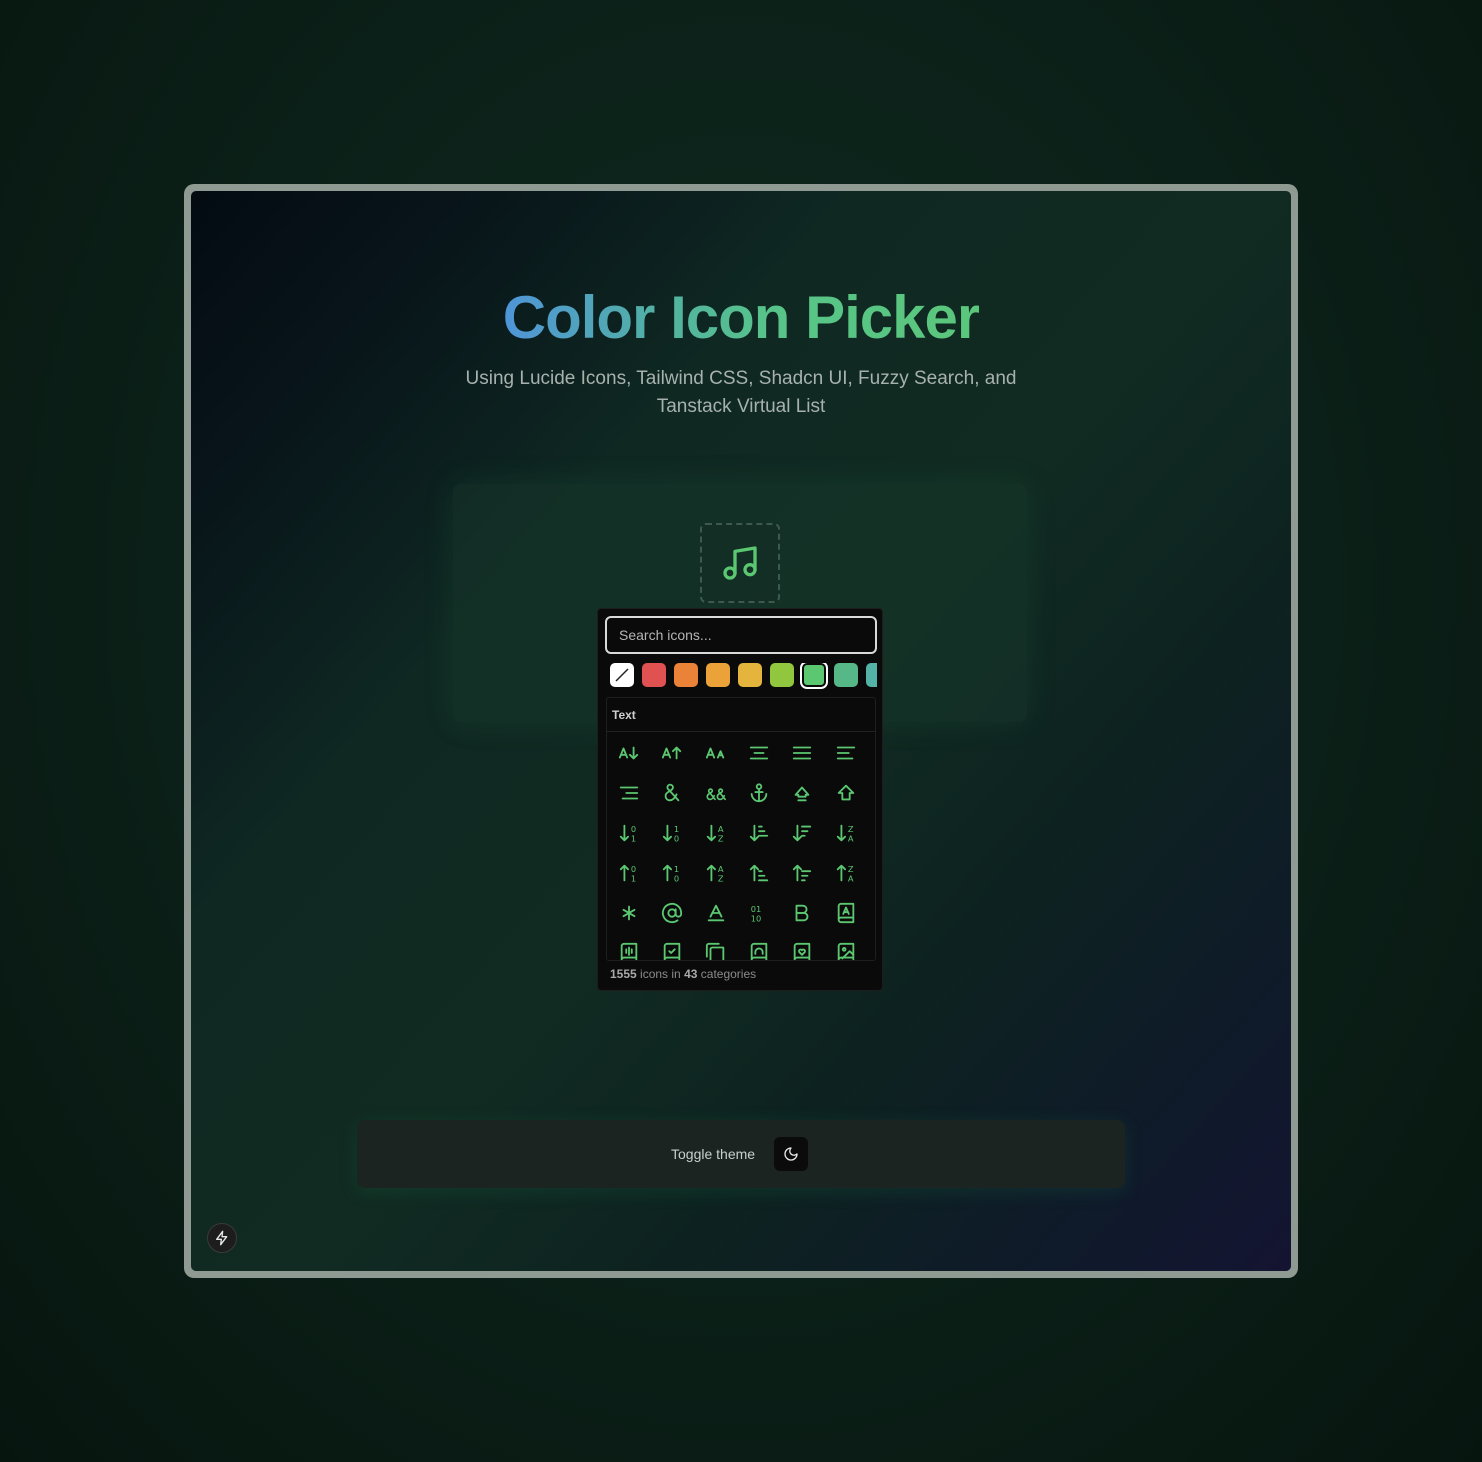  Describe the element at coordinates (756, 918) in the screenshot. I see `svg-text: 10` at that location.